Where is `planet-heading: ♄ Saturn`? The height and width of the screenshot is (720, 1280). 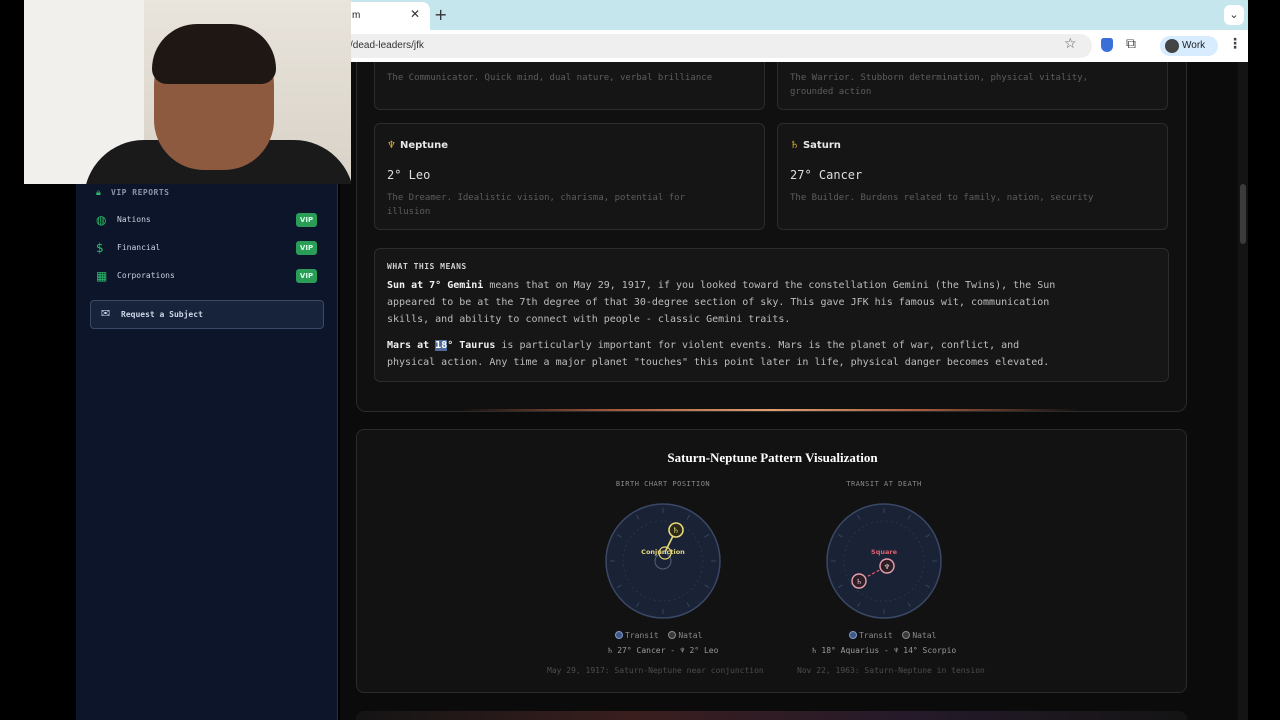
planet-heading: ♄ Saturn is located at coordinates (815, 145).